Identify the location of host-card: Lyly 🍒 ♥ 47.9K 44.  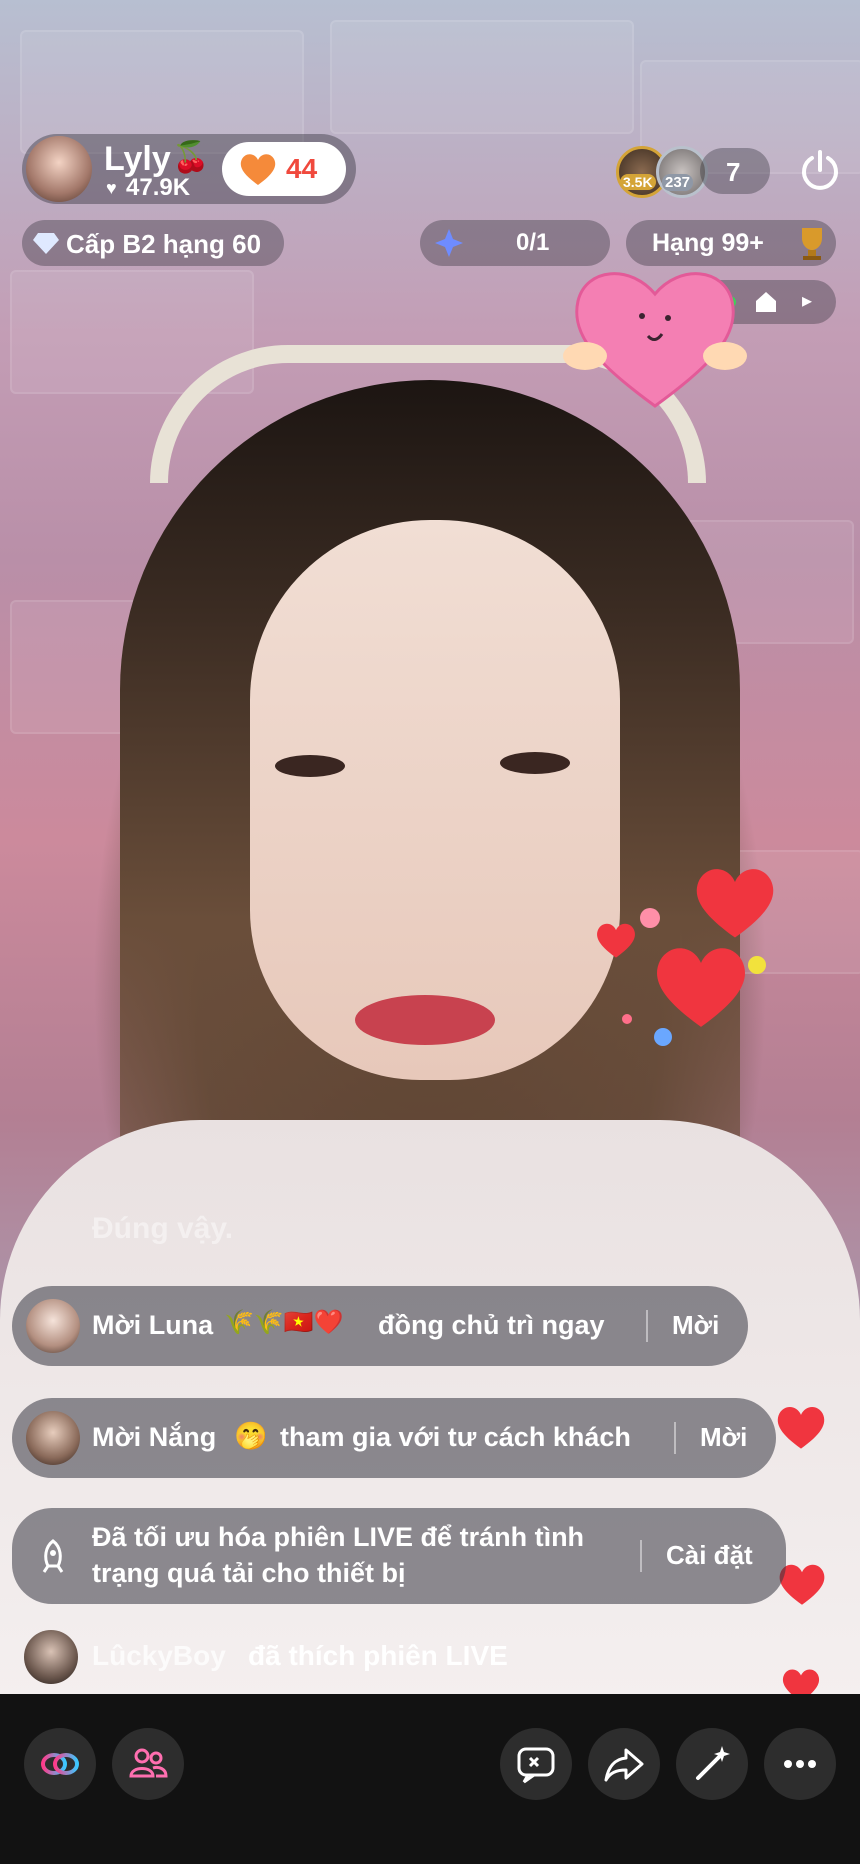
(189, 169).